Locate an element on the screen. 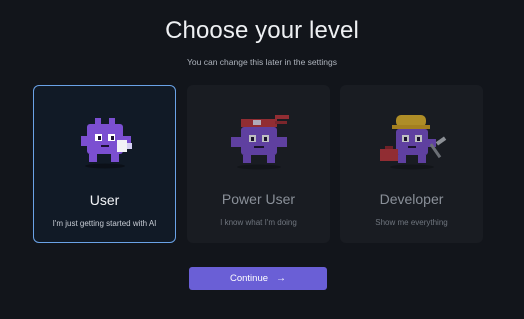 The height and width of the screenshot is (319, 524). level-card-power-user: Power User I know what I'm doing is located at coordinates (258, 164).